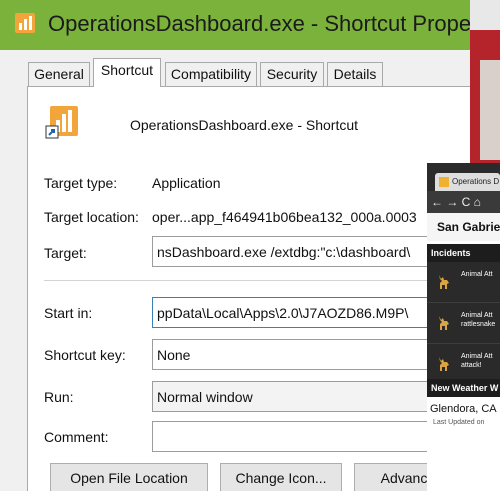 This screenshot has width=500, height=491. Describe the element at coordinates (292, 74) in the screenshot. I see `tab-security: Security` at that location.